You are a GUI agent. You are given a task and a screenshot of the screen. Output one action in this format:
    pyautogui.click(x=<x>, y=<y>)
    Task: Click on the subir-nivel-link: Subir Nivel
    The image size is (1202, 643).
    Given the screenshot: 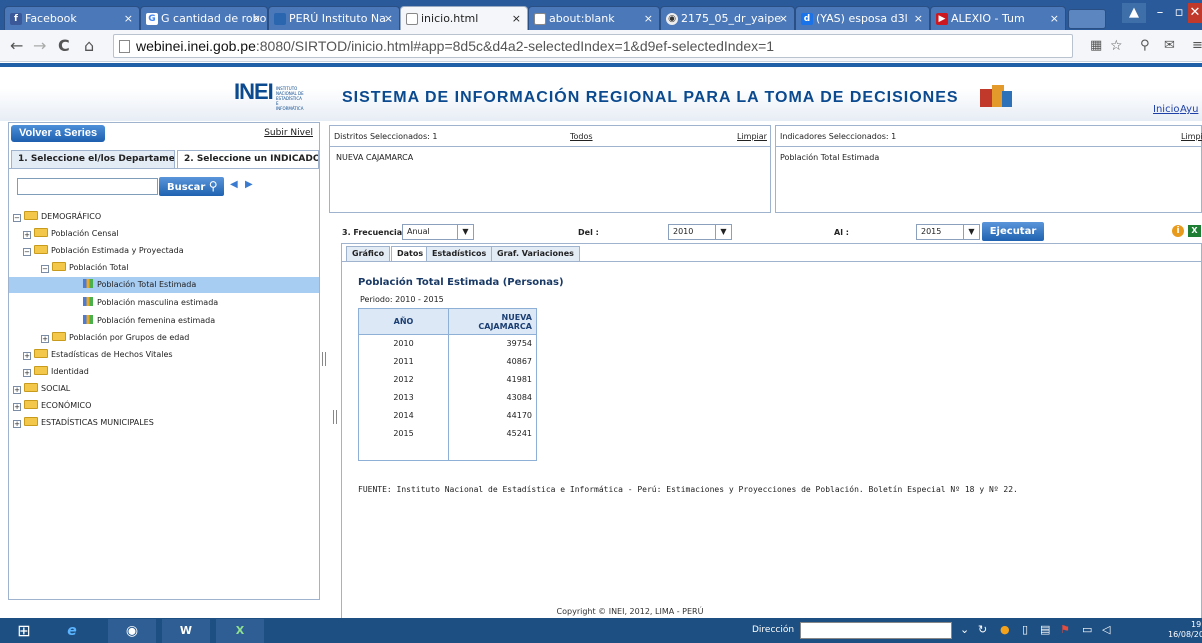 What is the action you would take?
    pyautogui.click(x=288, y=133)
    